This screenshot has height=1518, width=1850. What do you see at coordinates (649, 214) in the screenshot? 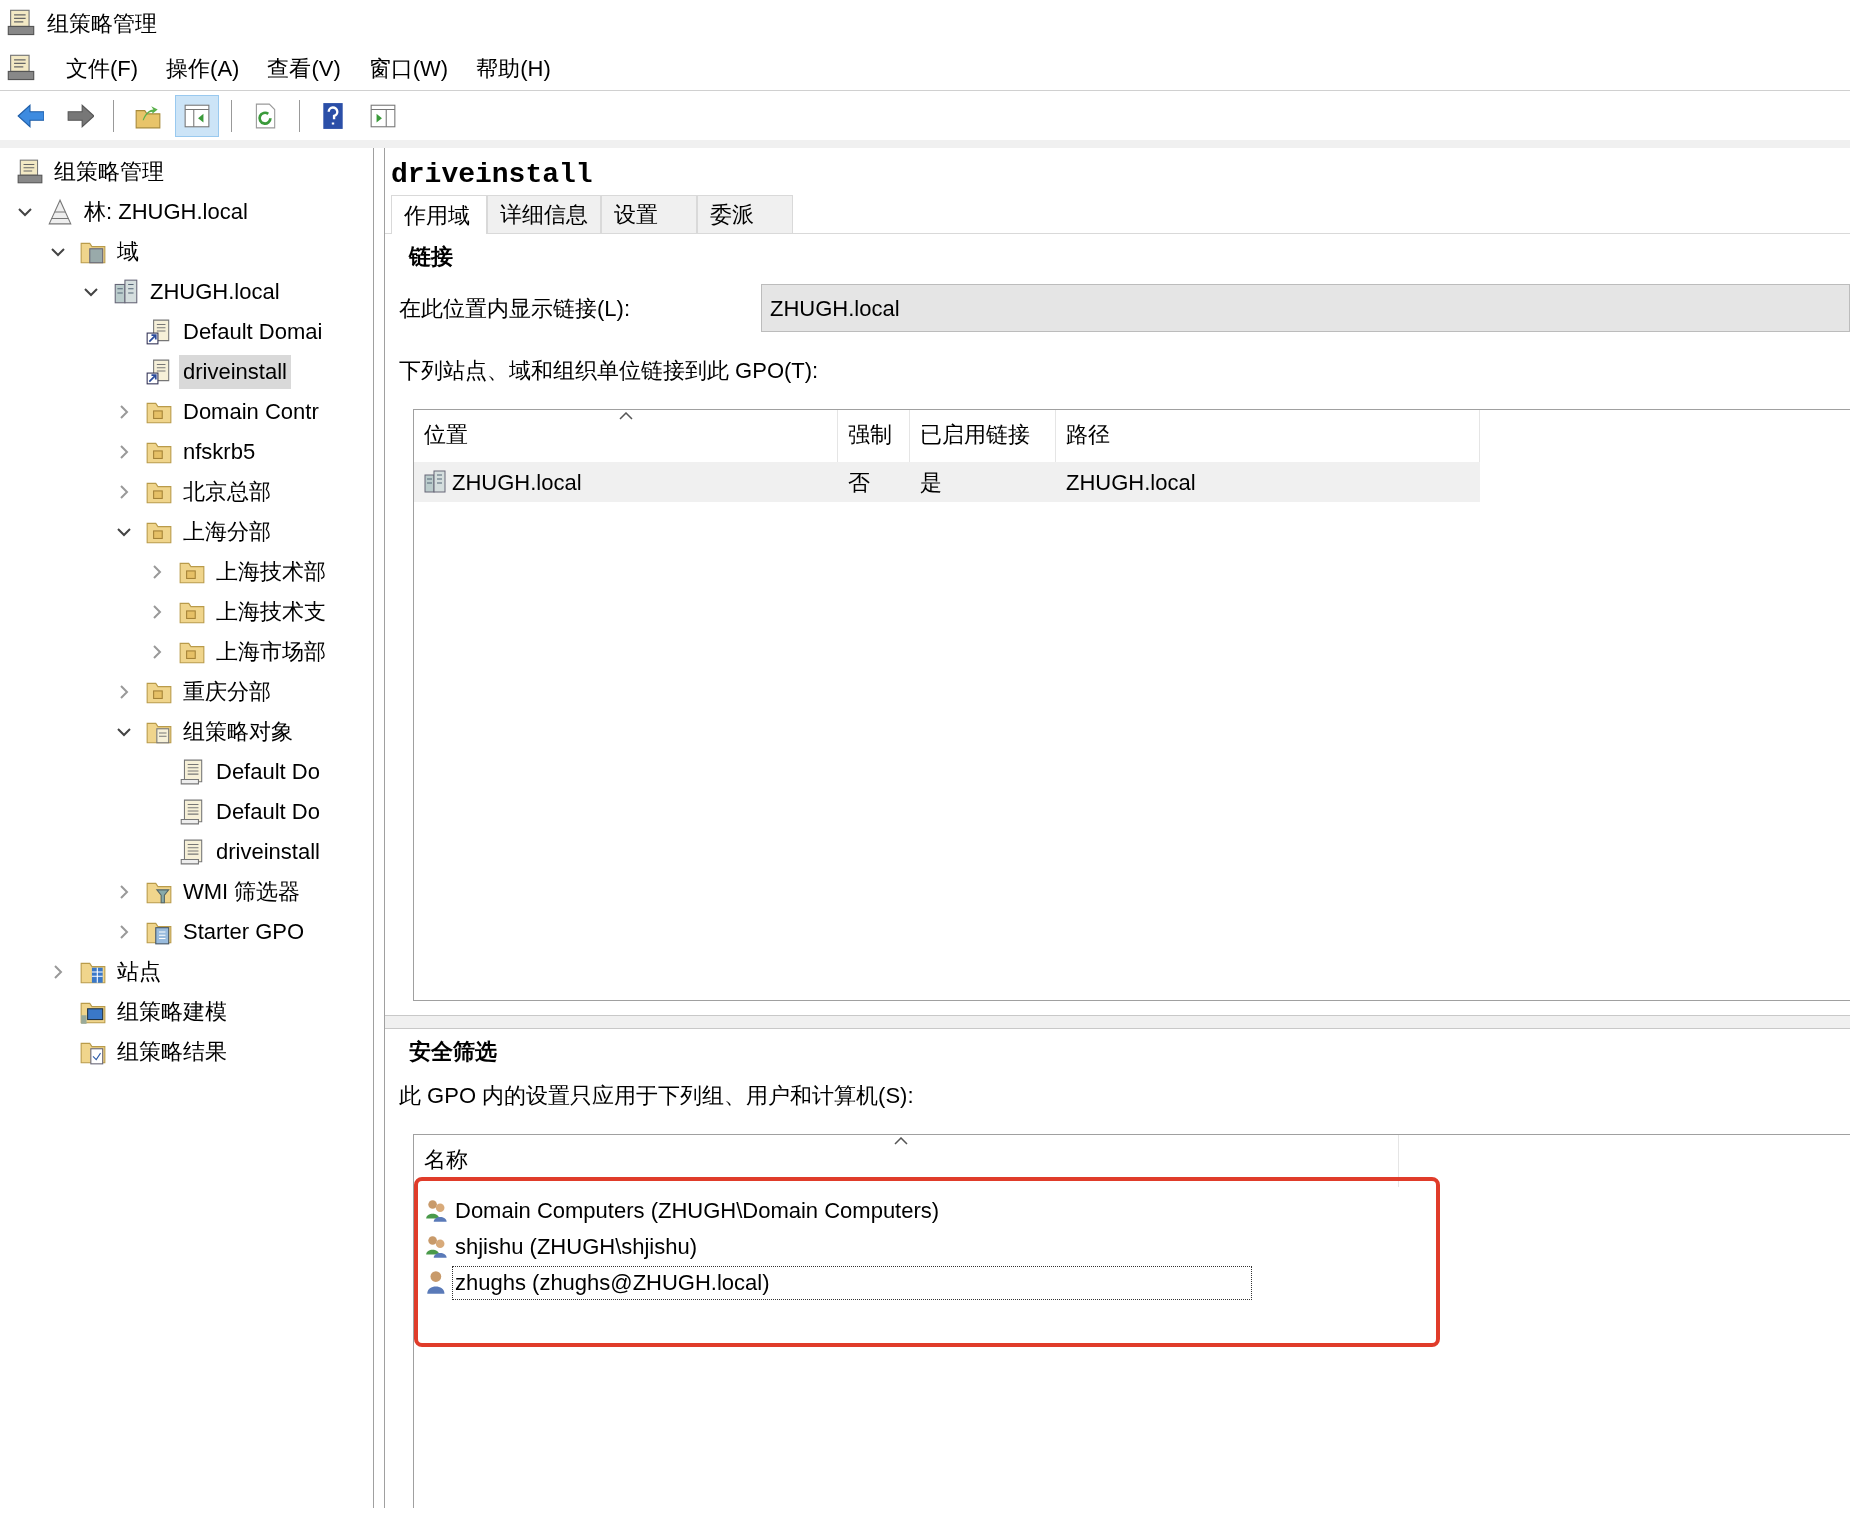
I see `tab: 设置` at bounding box center [649, 214].